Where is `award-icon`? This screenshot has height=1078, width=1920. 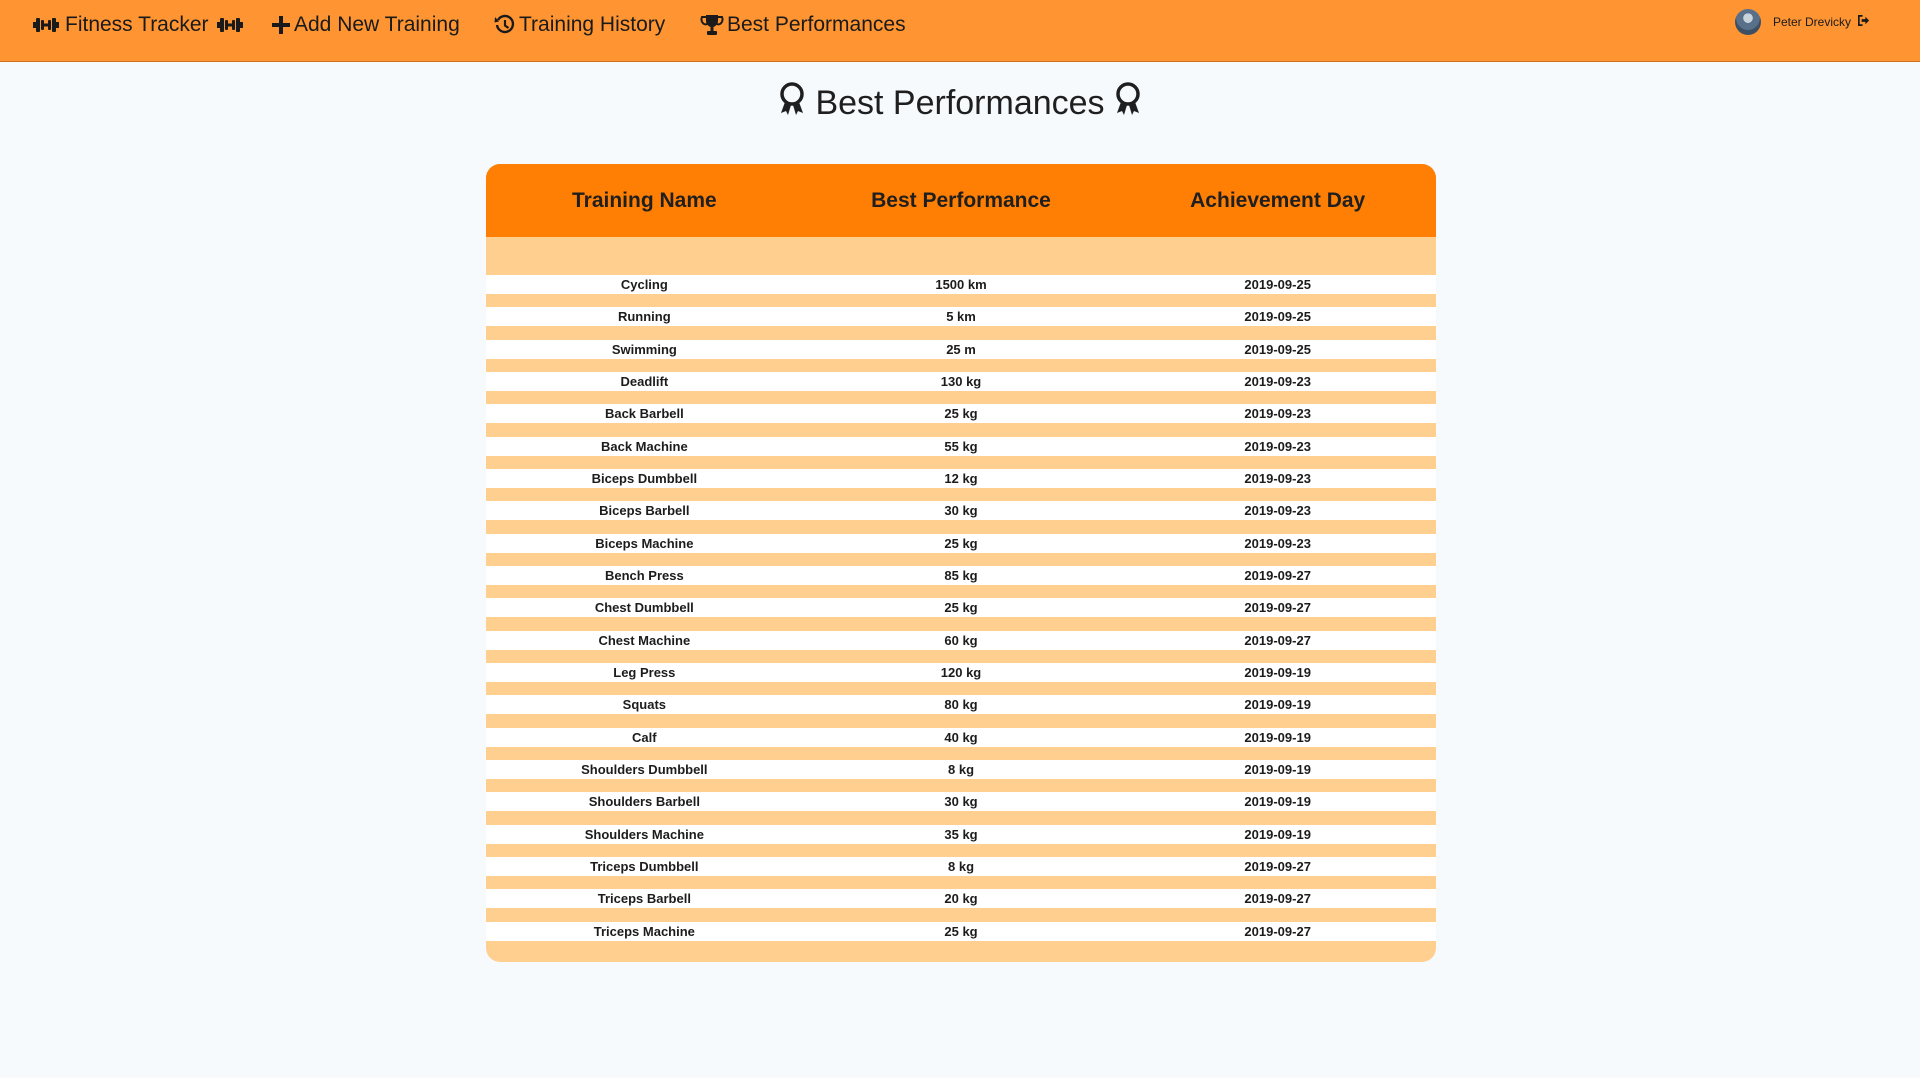 award-icon is located at coordinates (792, 103).